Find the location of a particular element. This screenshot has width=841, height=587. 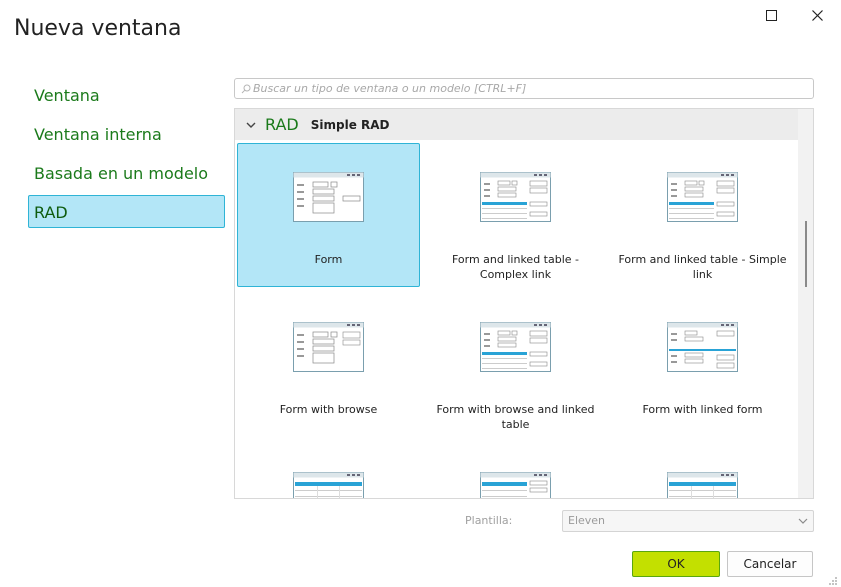

search-box is located at coordinates (524, 88).